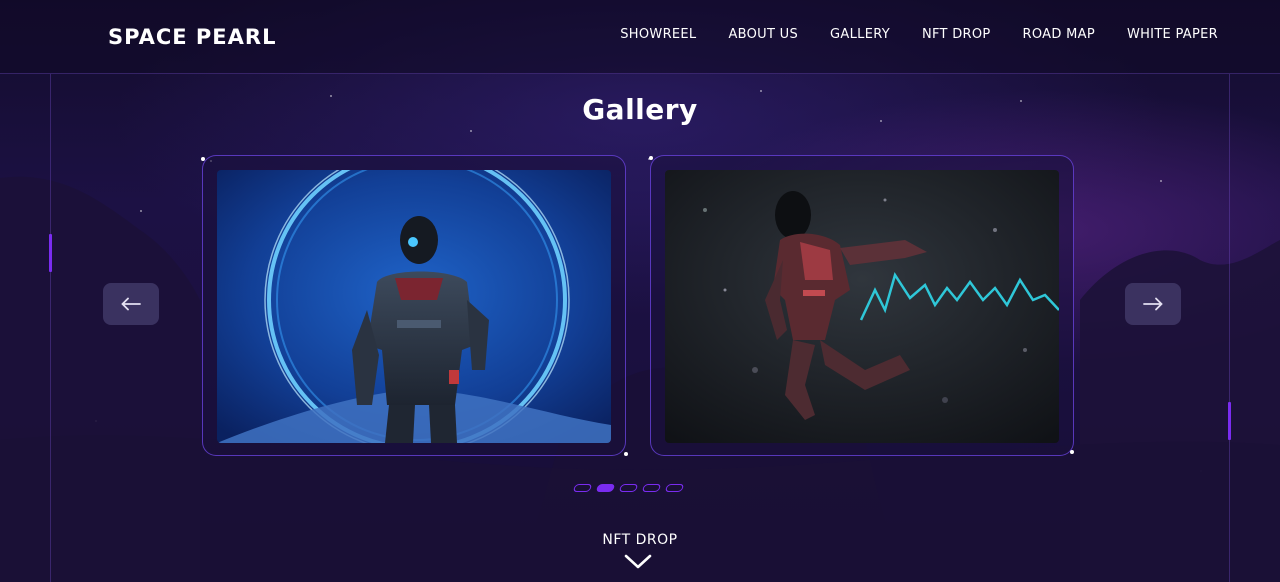 Image resolution: width=1280 pixels, height=582 pixels. Describe the element at coordinates (638, 562) in the screenshot. I see `chevron-down-icon` at that location.